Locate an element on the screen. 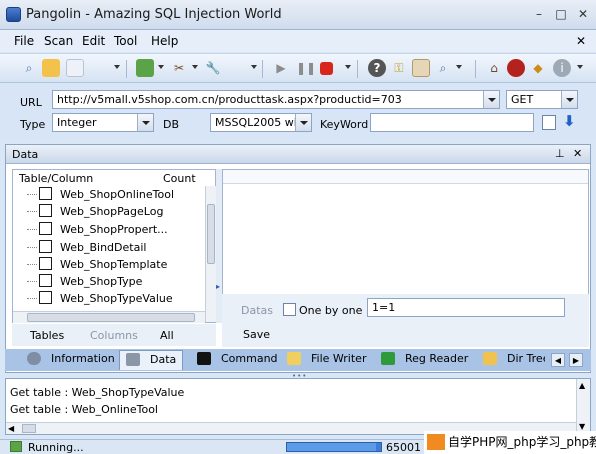 The height and width of the screenshot is (454, 596). data-controls: Datas One by one 1=1 Save is located at coordinates (405, 320).